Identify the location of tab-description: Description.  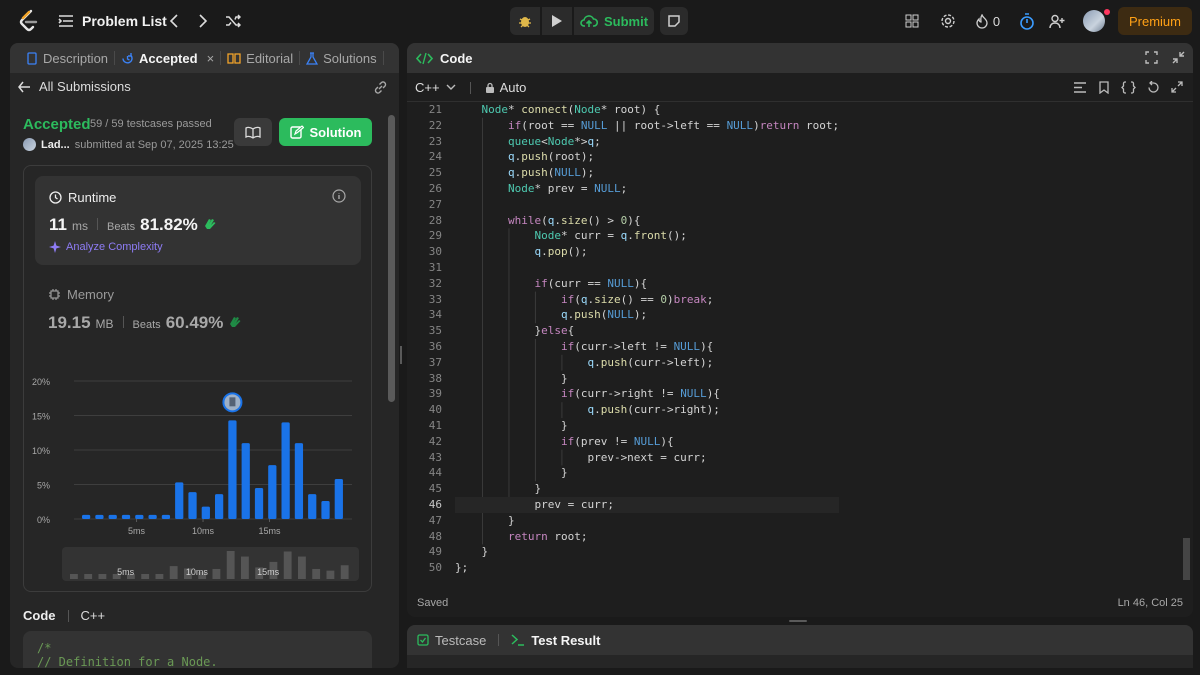
(67, 58).